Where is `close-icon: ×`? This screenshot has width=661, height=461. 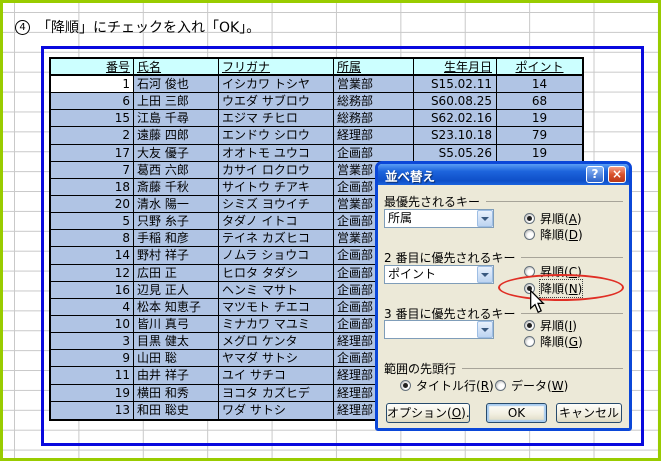
close-icon: × is located at coordinates (617, 174).